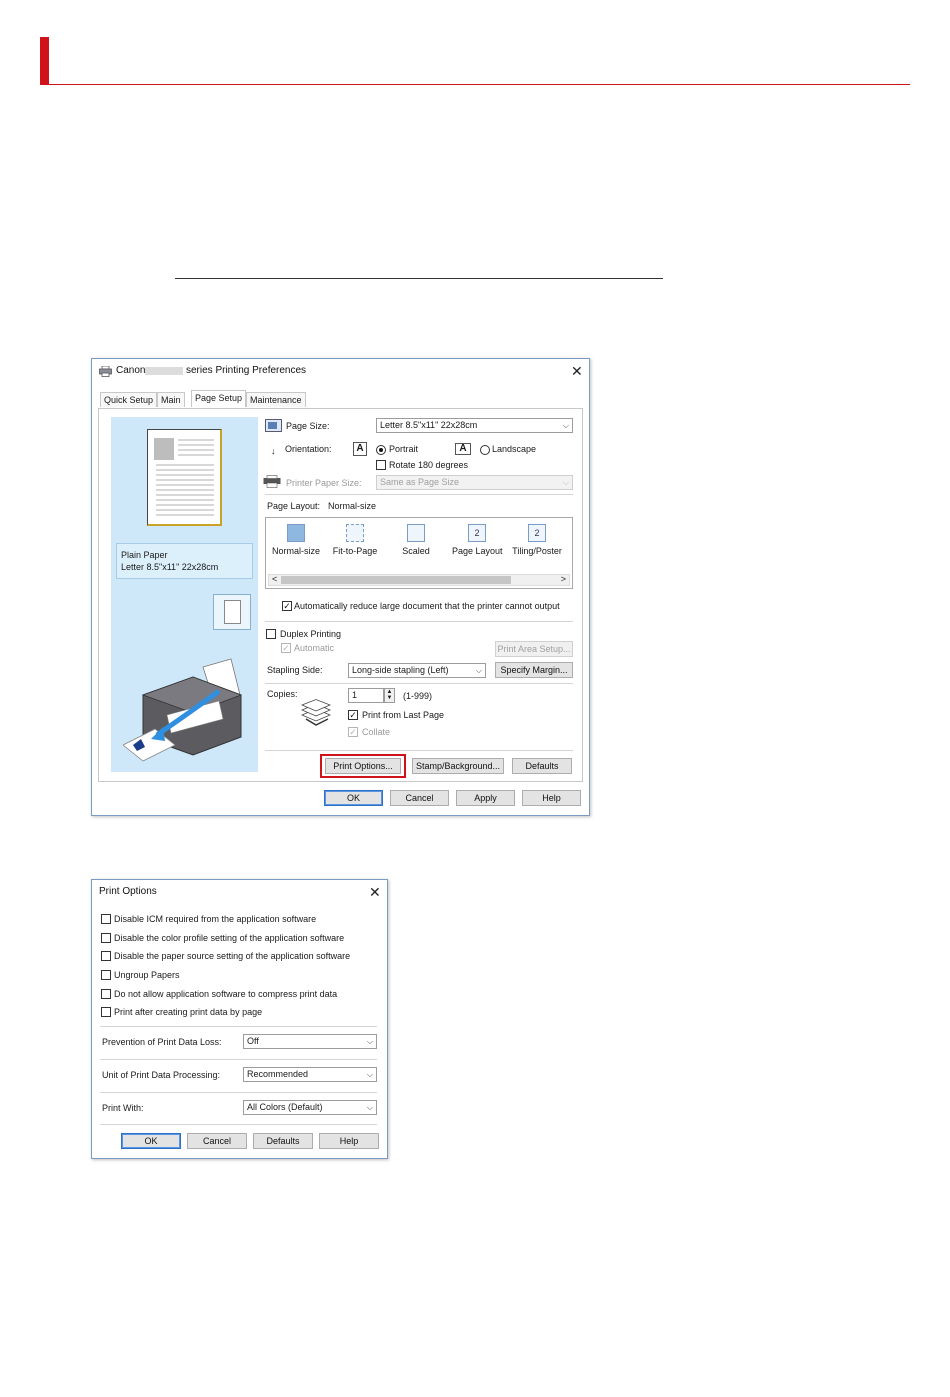 The height and width of the screenshot is (1397, 950). I want to click on dialog-cancel-button: Cancel, so click(217, 1141).